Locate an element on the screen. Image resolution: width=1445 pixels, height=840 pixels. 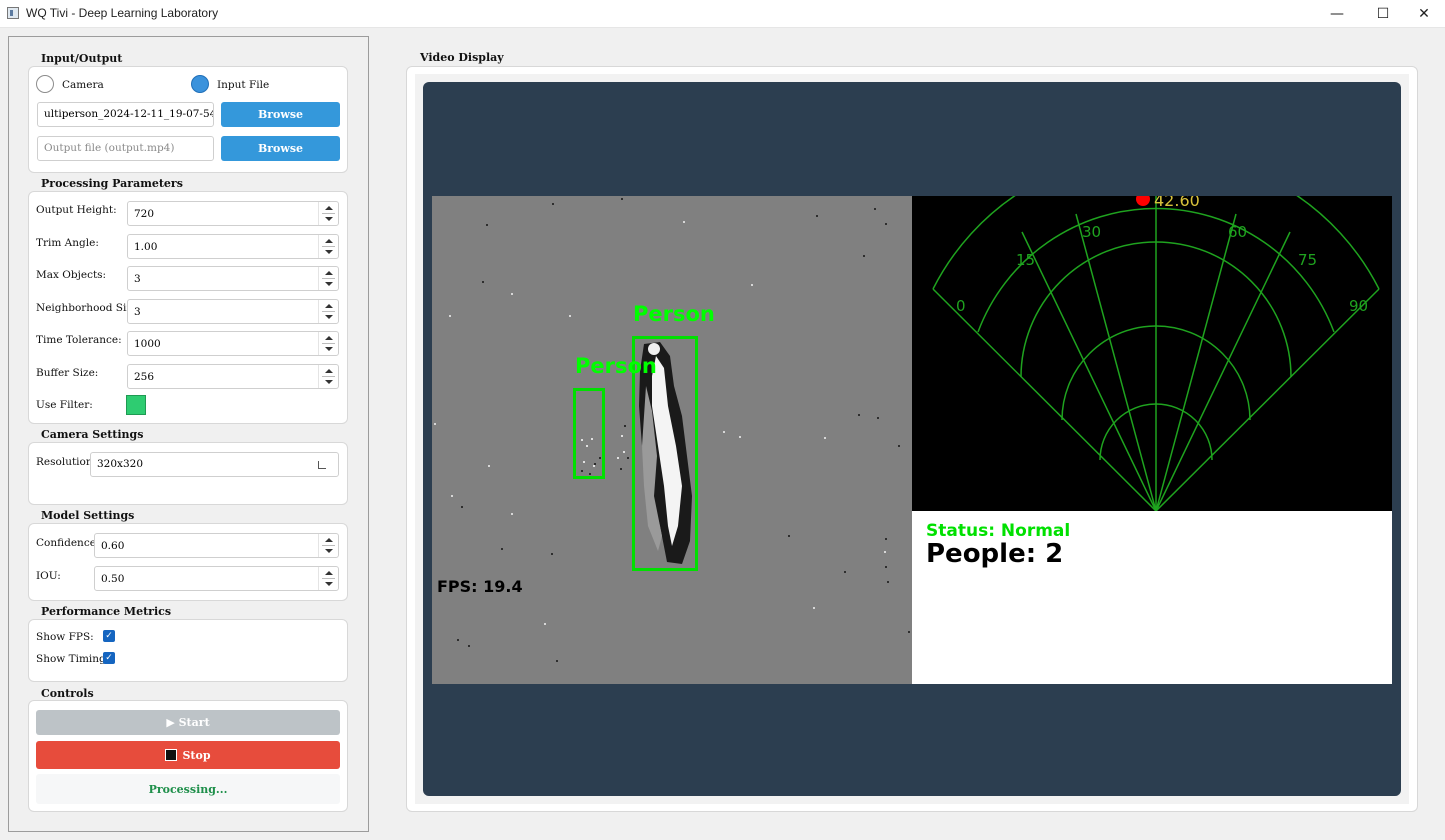
stop-button: Stop is located at coordinates (188, 755).